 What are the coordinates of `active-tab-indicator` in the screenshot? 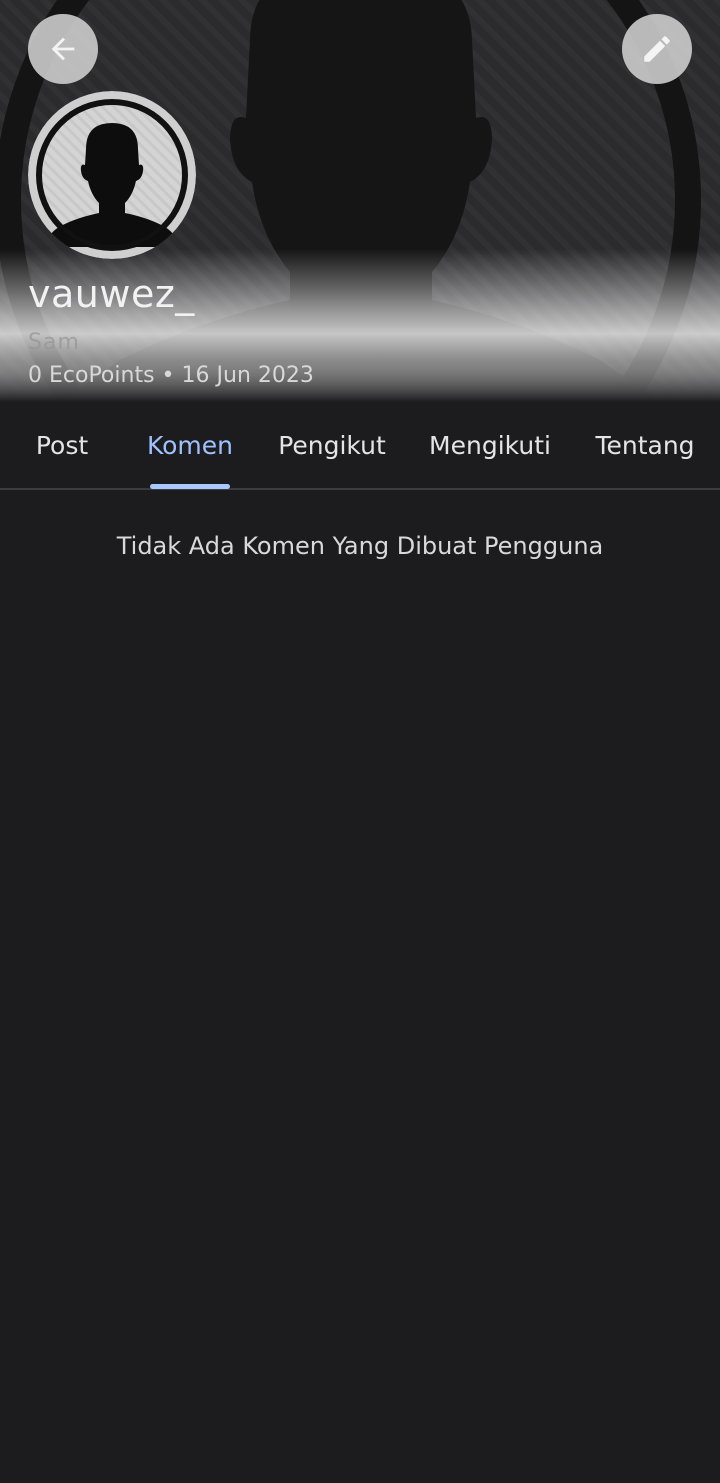 It's located at (190, 486).